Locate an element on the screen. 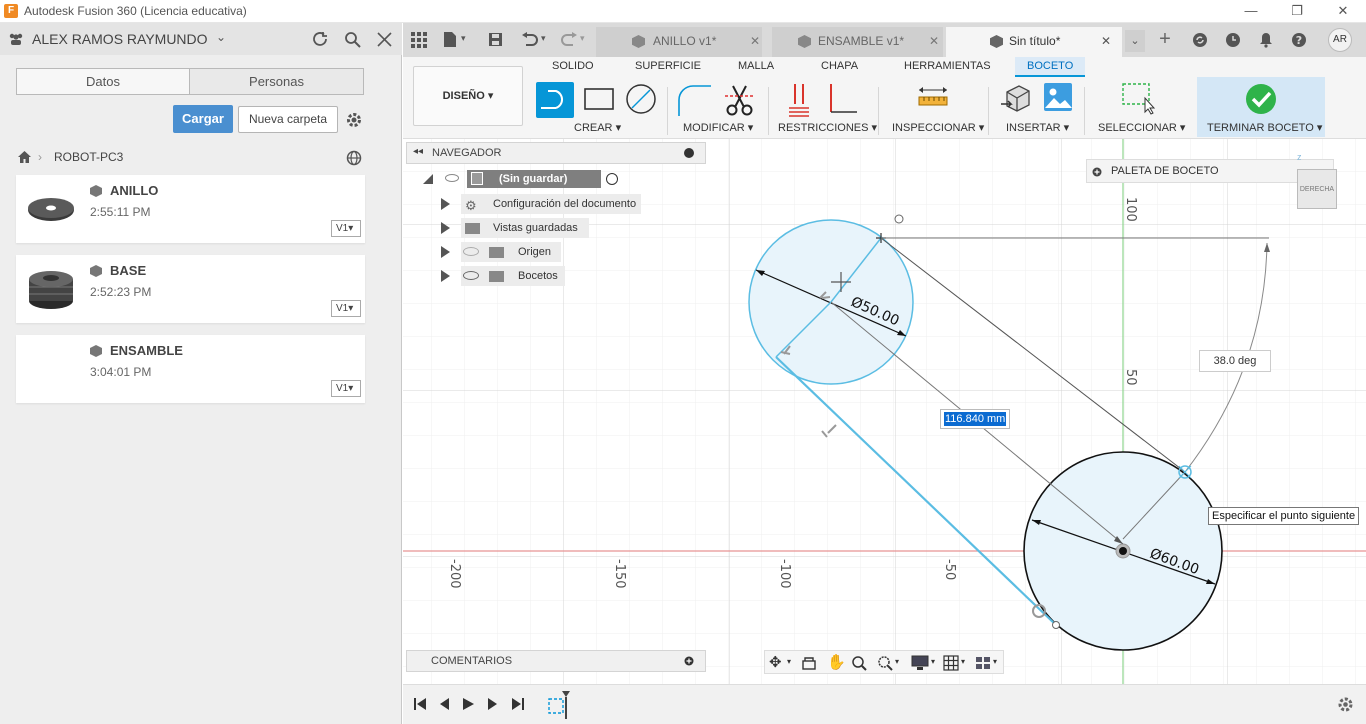  view-cube: DERECHA is located at coordinates (1317, 189).